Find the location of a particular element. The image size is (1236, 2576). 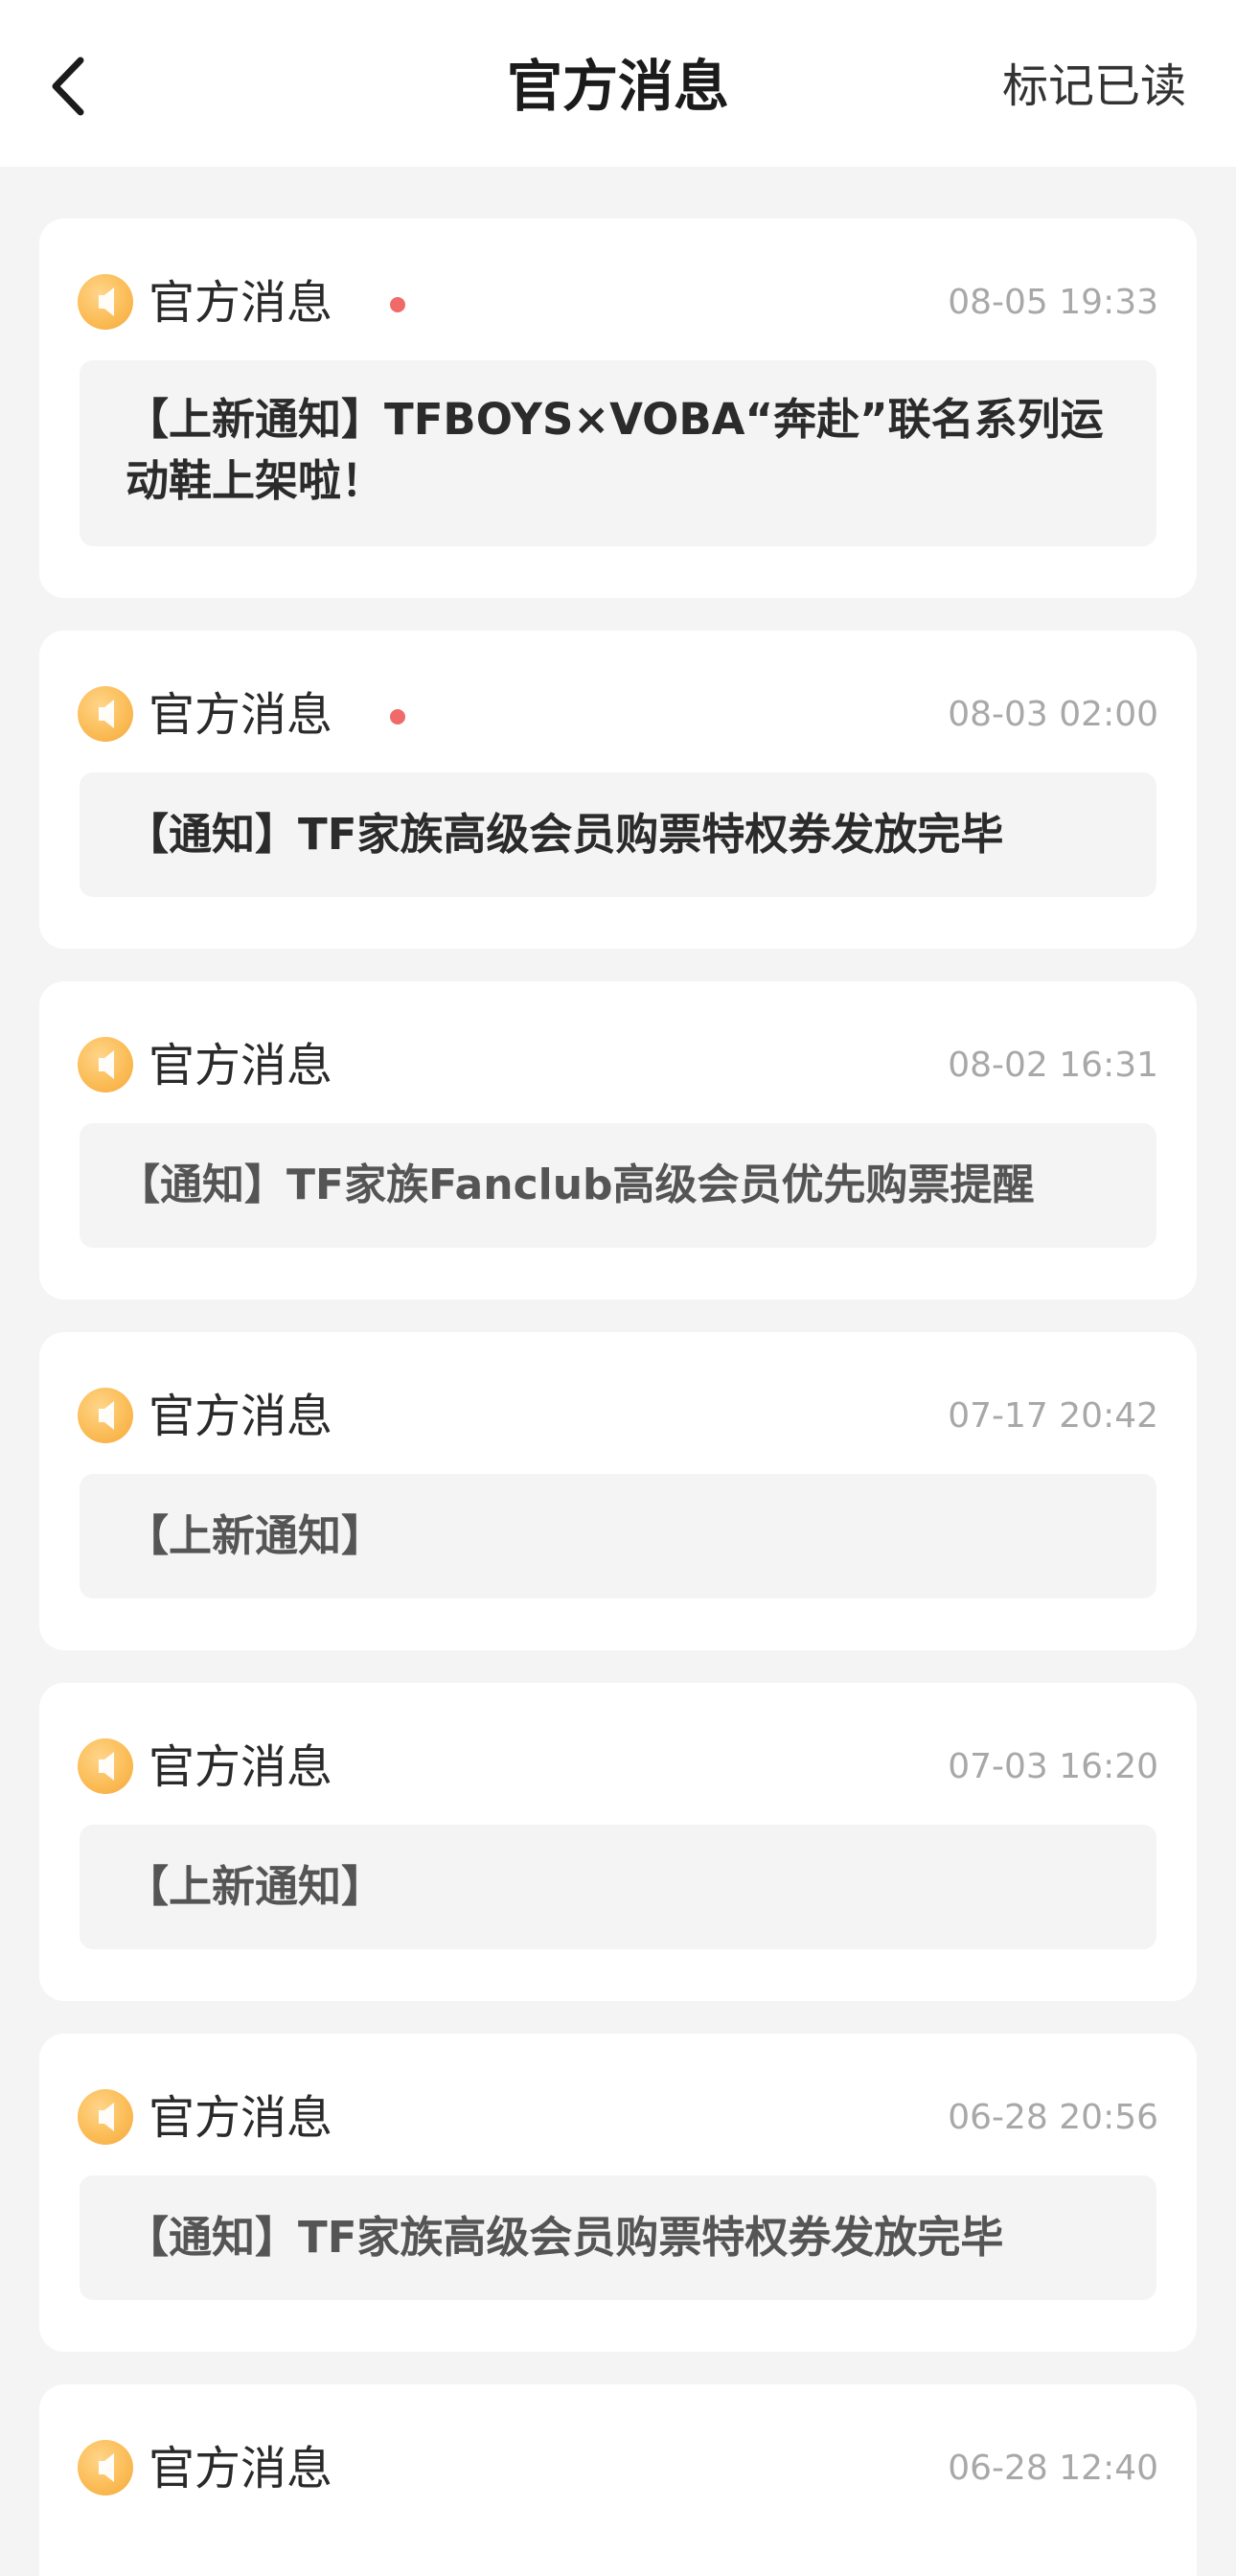

message-card: 官方消息 06-28 20:56 【通知】TF家族高级会员购票特权券发放完毕 is located at coordinates (618, 2193).